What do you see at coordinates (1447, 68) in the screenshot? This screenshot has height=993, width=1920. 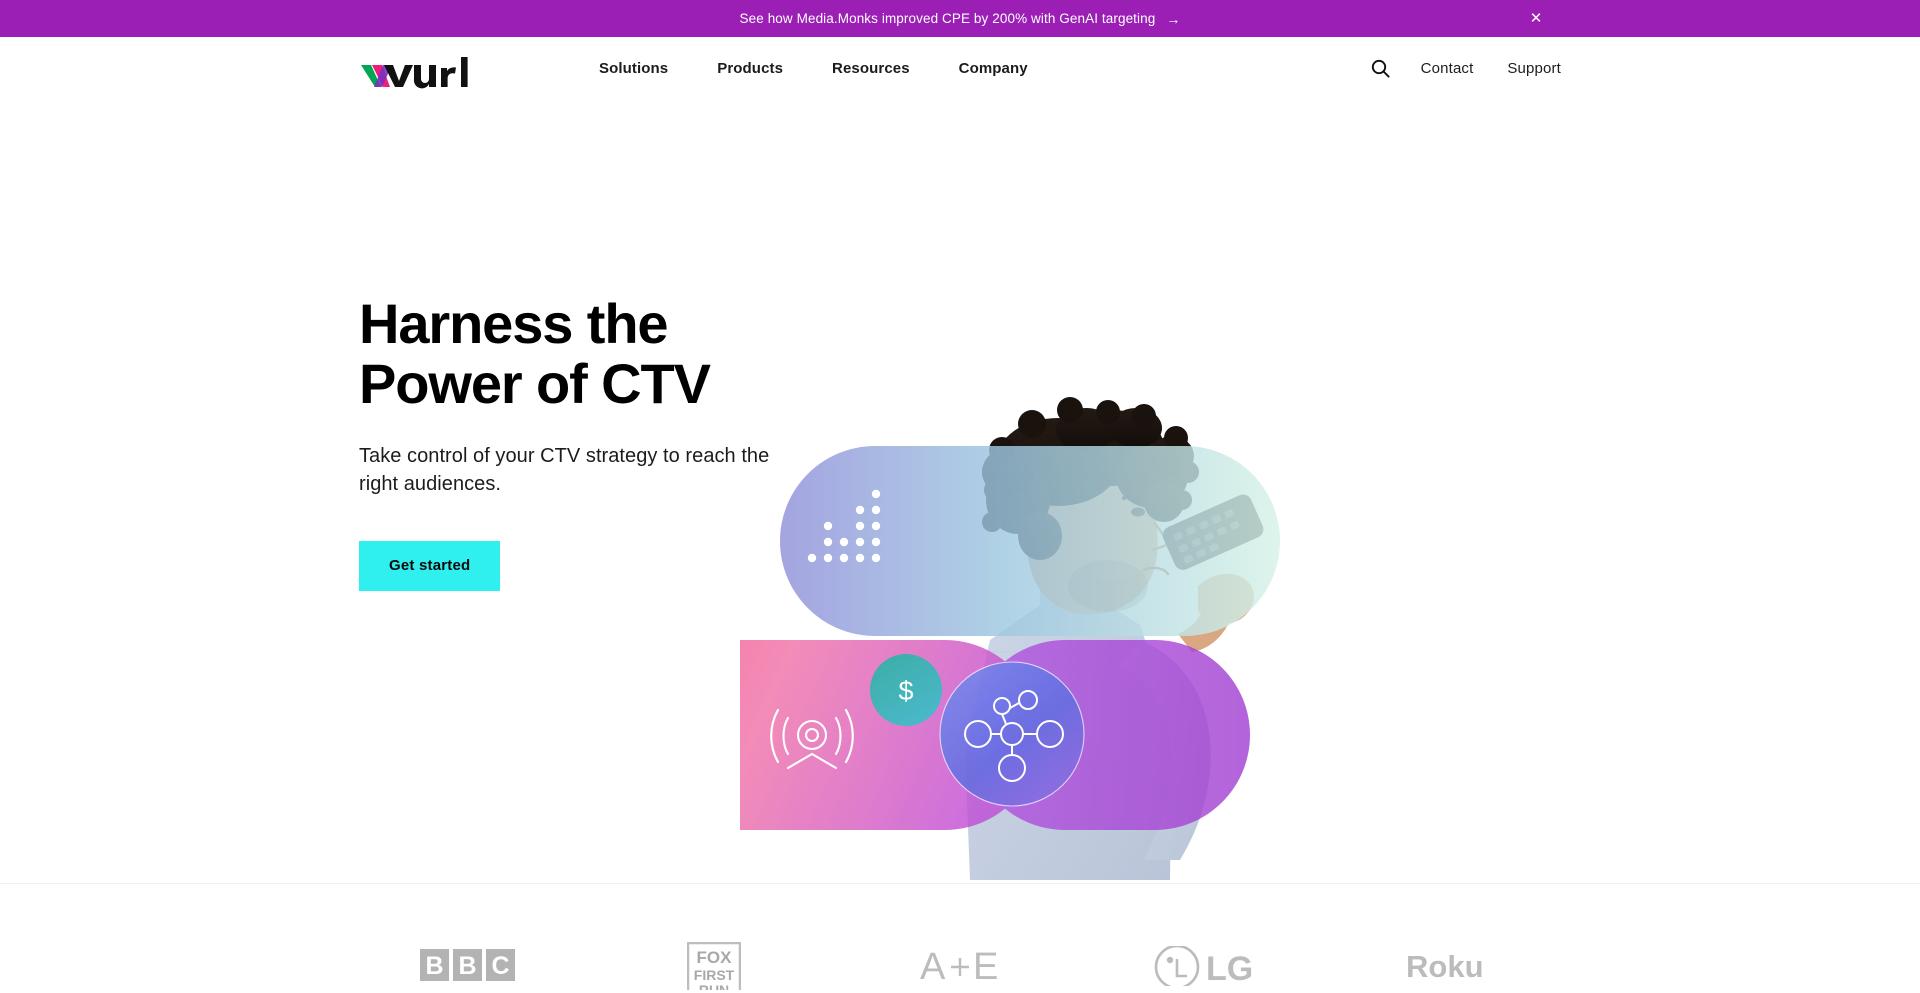 I see `contact-link: Contact` at bounding box center [1447, 68].